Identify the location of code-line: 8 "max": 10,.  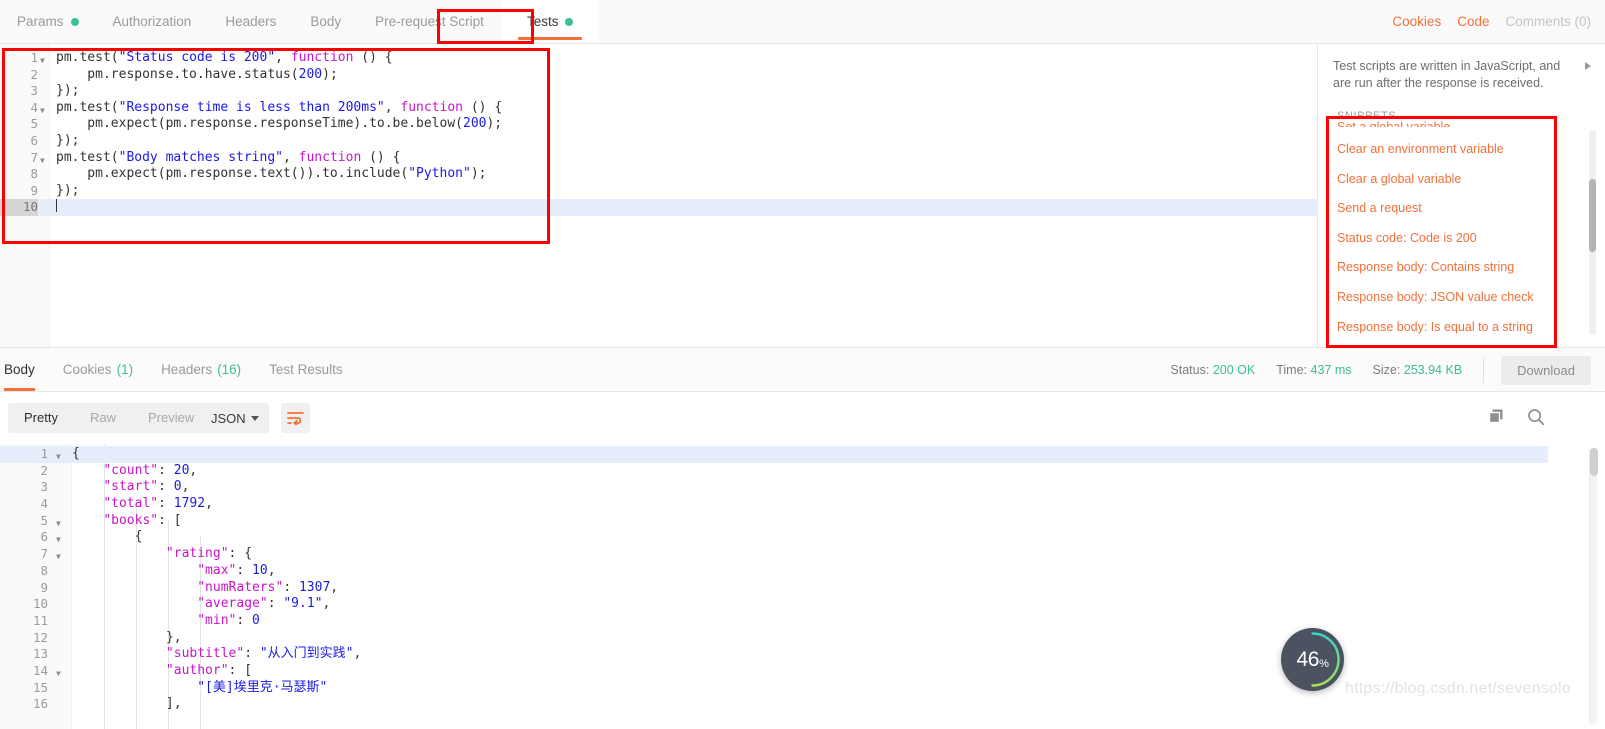
(802, 571).